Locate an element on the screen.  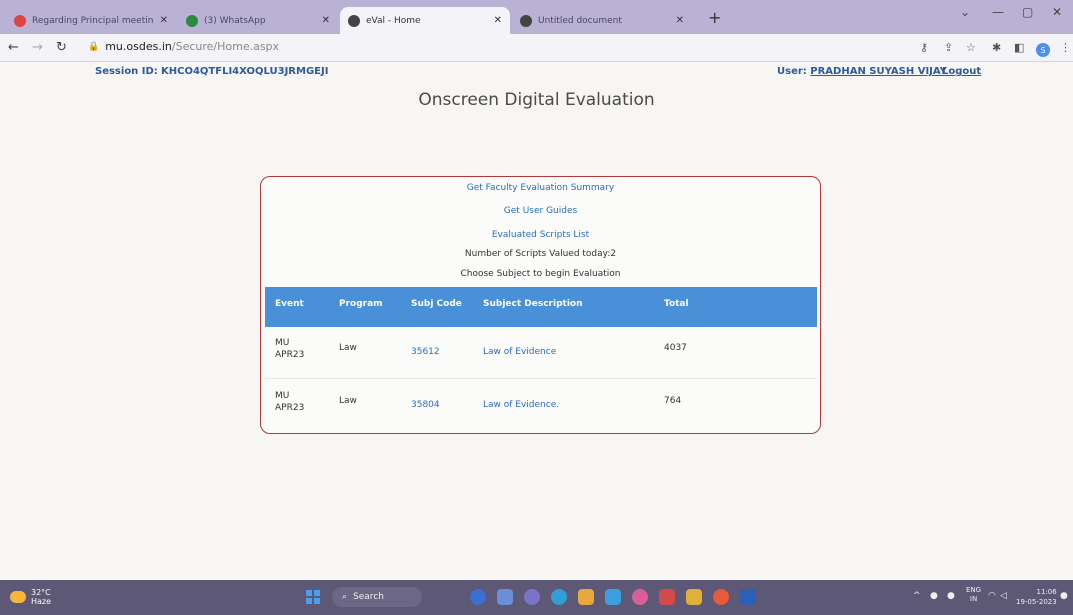
chrome-icon is located at coordinates (721, 597).